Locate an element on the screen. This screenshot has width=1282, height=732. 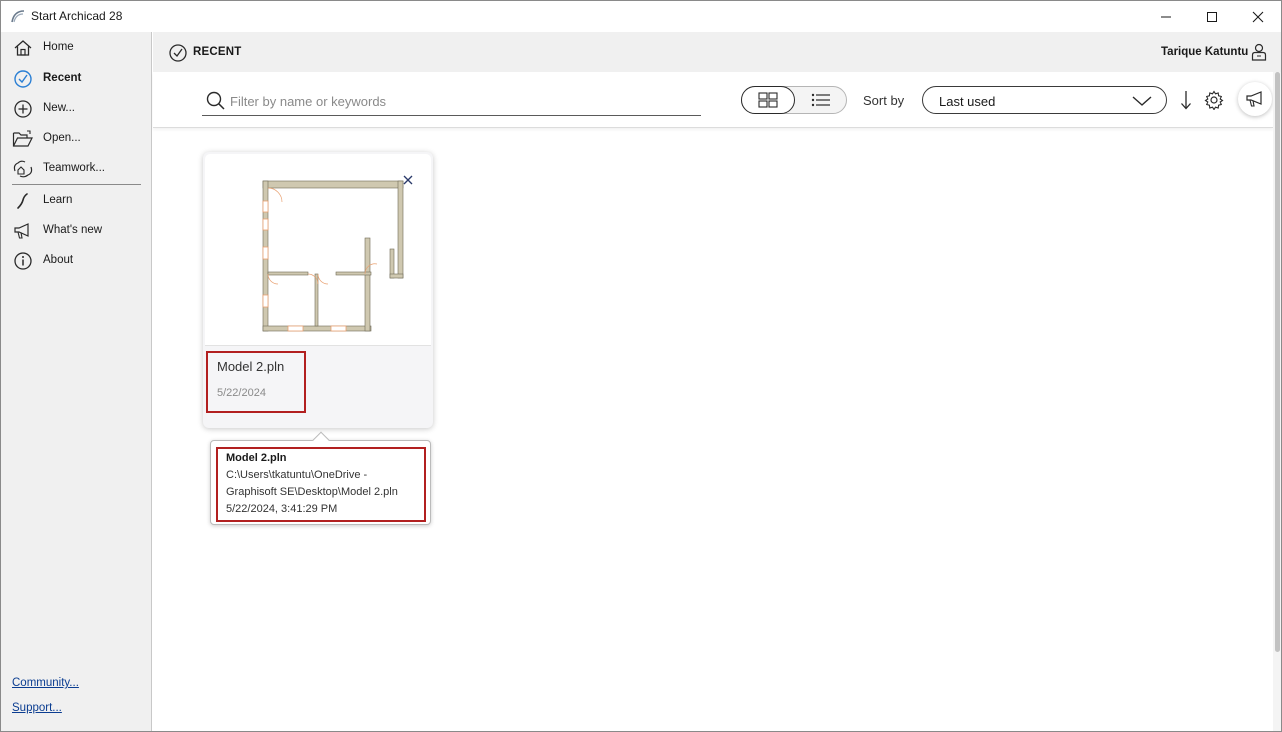
chevron-down-icon is located at coordinates (1142, 101).